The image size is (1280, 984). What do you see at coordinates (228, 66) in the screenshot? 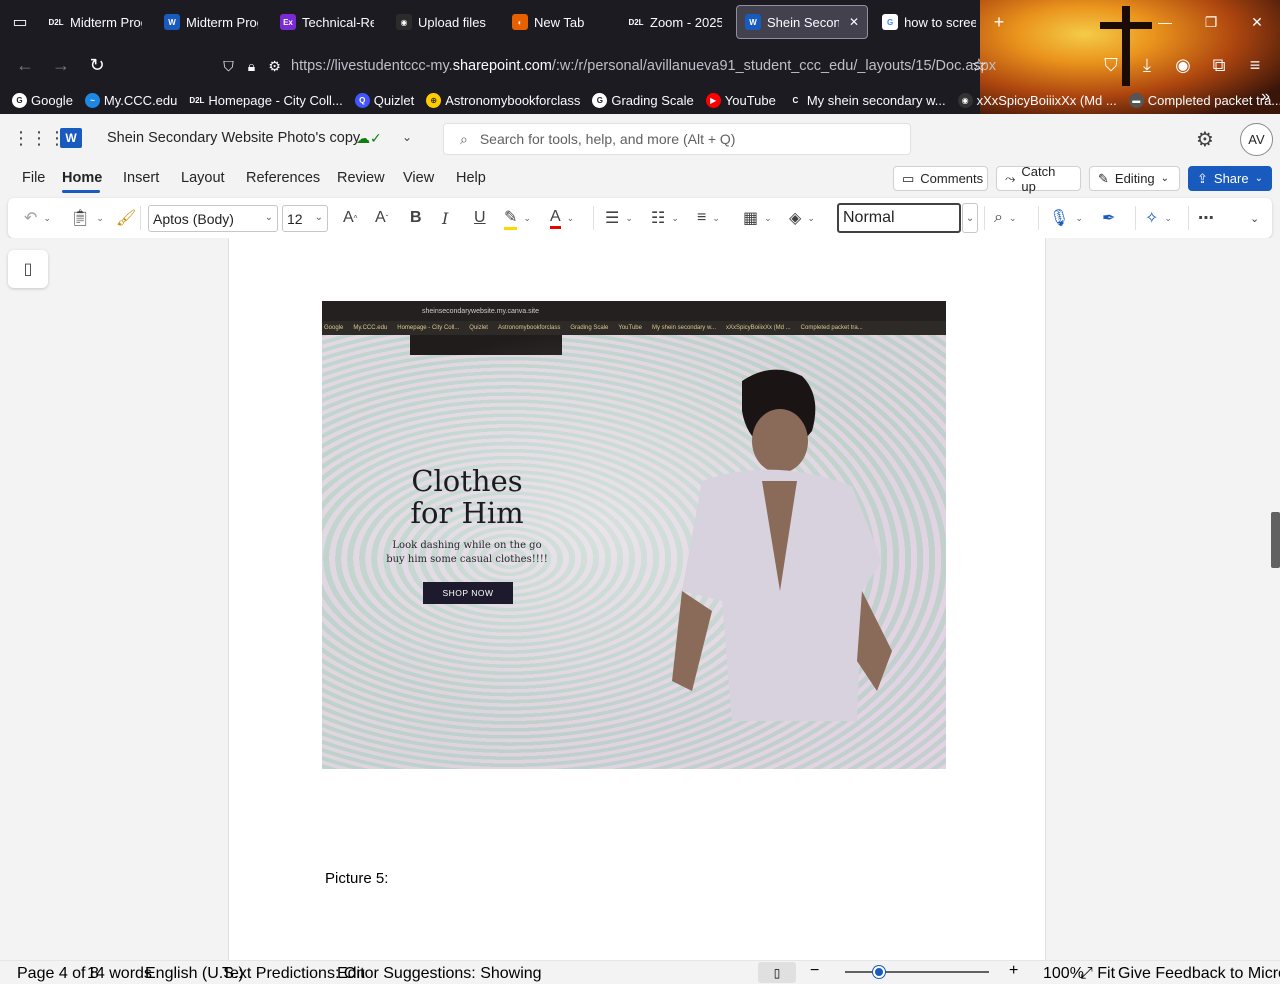
I see `shield-icon: ⛉` at bounding box center [228, 66].